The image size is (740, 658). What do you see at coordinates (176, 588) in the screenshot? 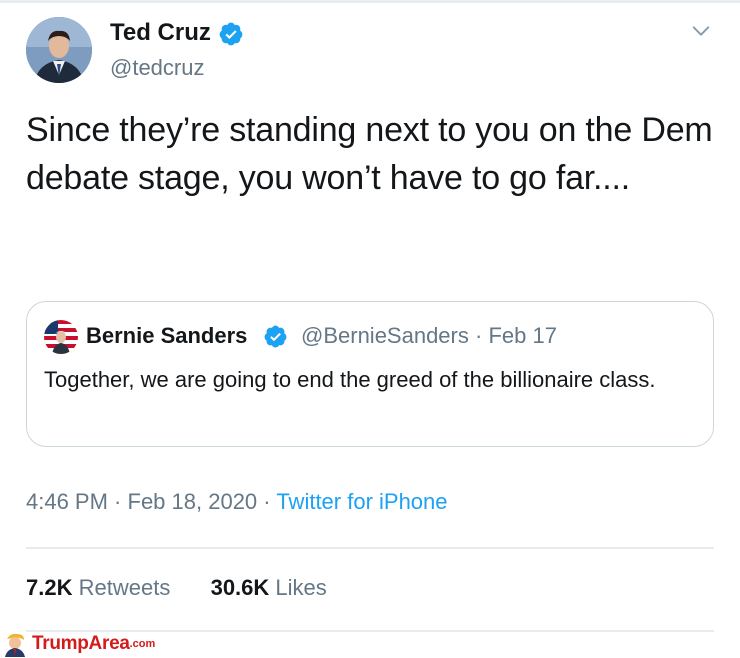
I see `tweet-stats: 7.2K Retweets 30.6K Likes` at bounding box center [176, 588].